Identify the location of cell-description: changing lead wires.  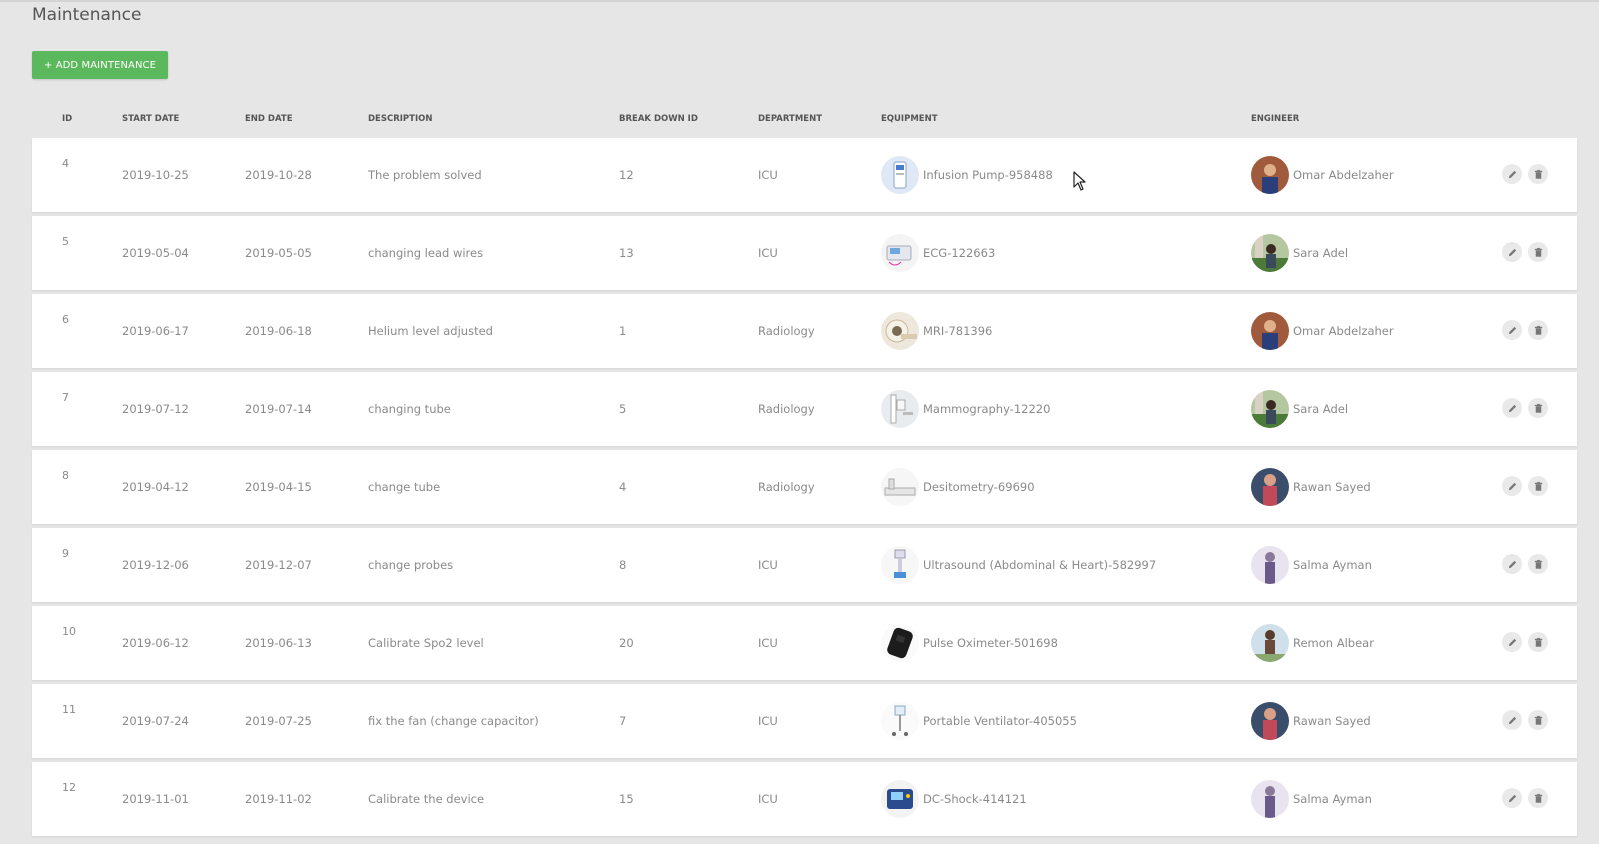
(426, 253).